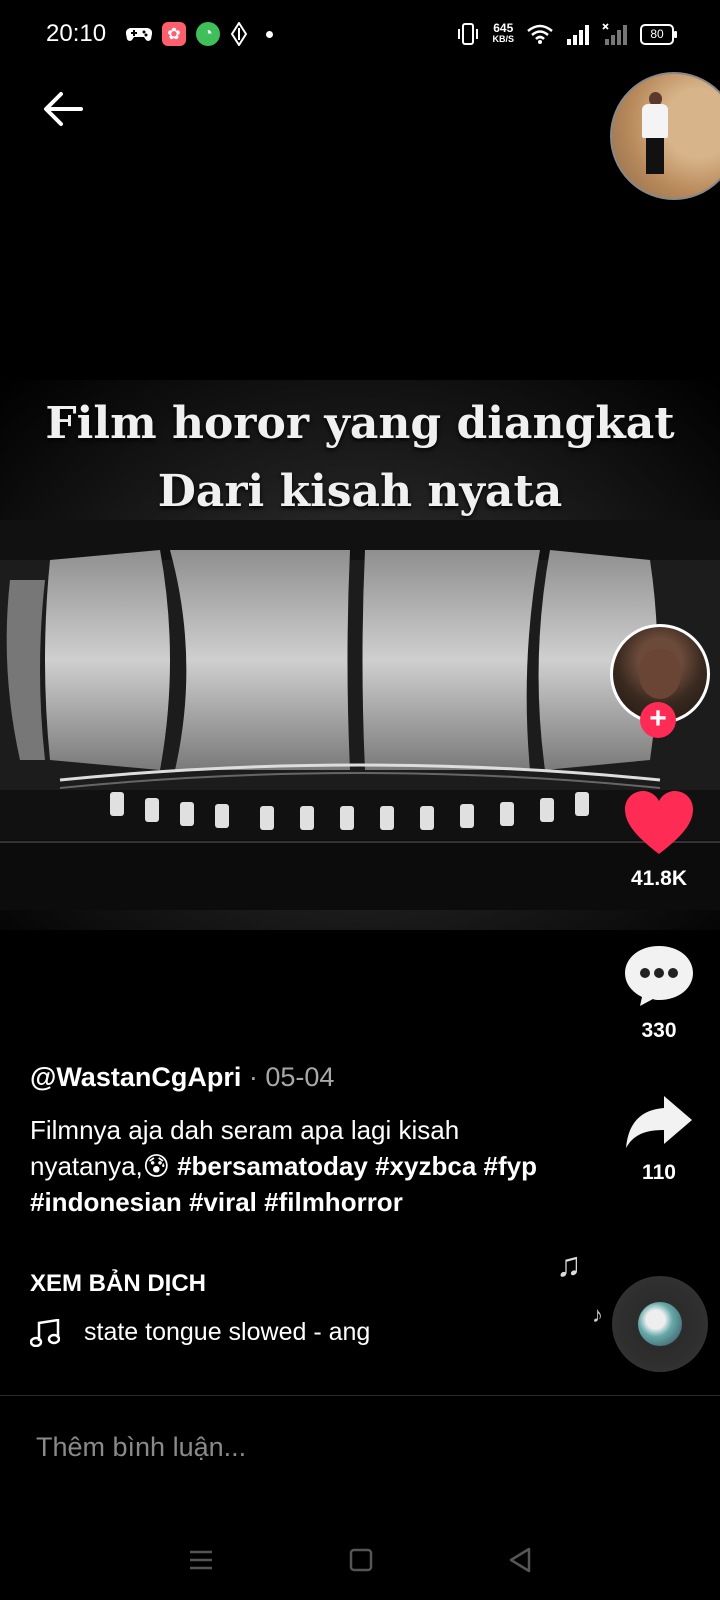 The width and height of the screenshot is (720, 1600). What do you see at coordinates (597, 1314) in the screenshot?
I see `floating-music-note-icon: ♪` at bounding box center [597, 1314].